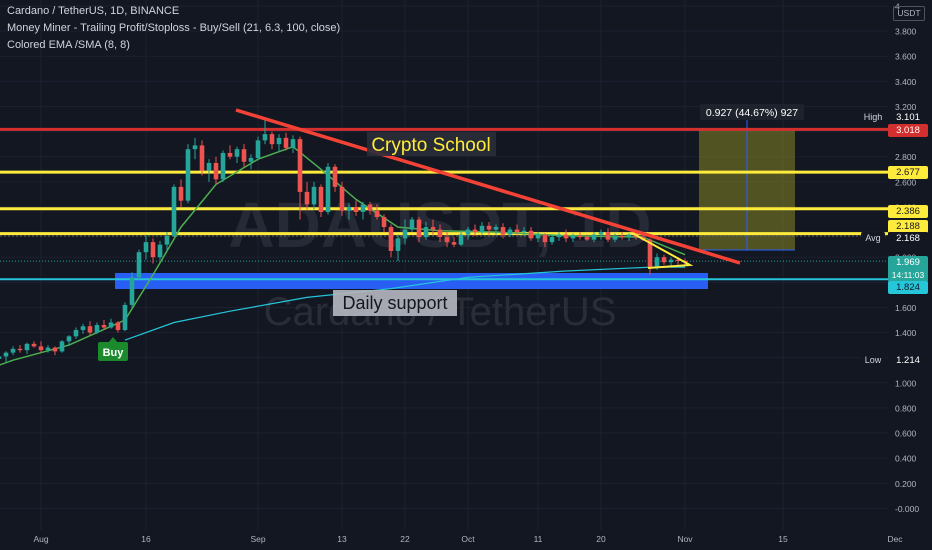  I want to click on avg-value-tag: 2.168, so click(908, 238).